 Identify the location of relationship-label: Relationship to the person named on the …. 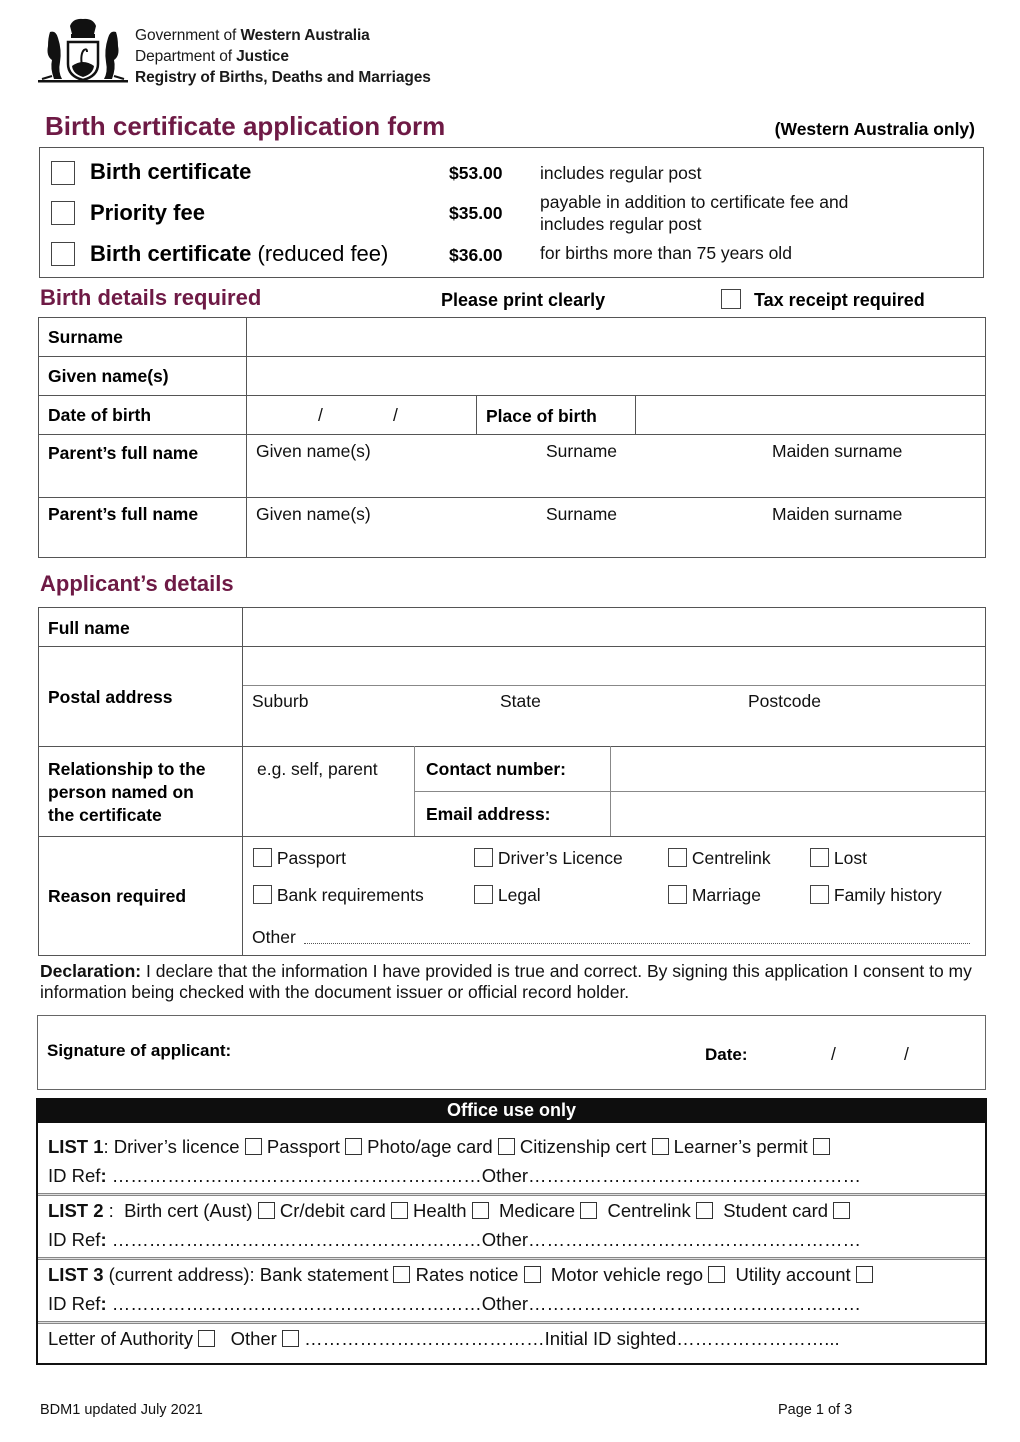
(127, 792).